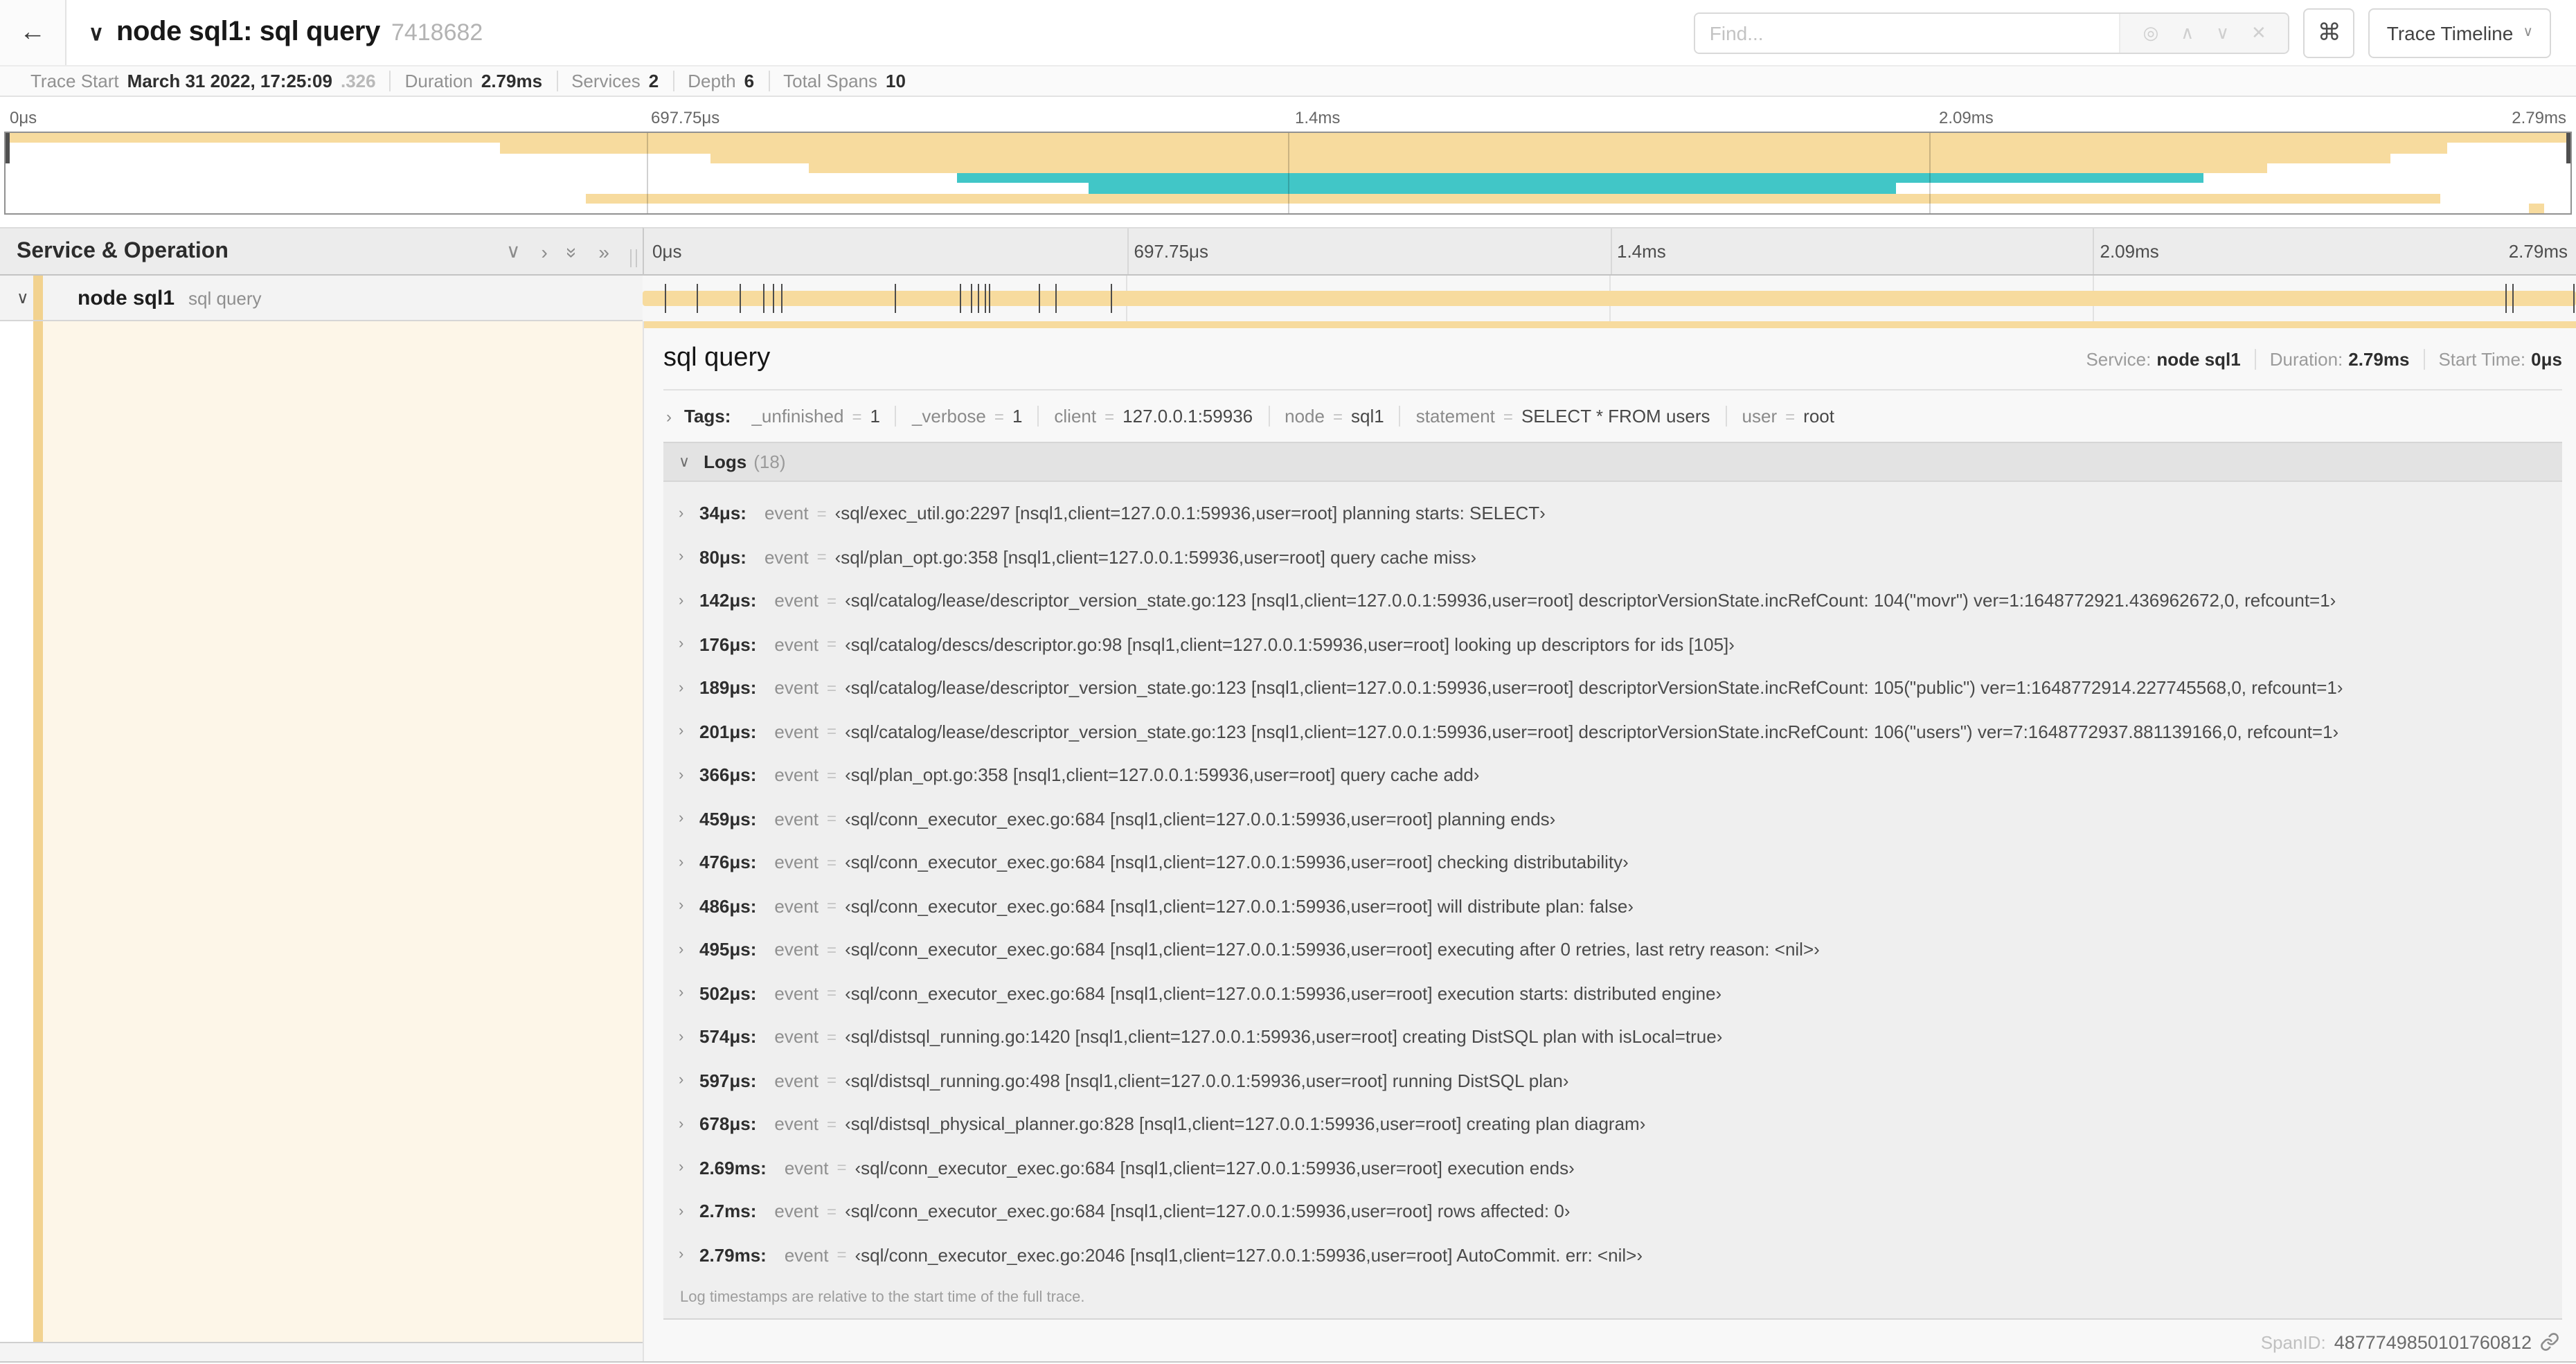  Describe the element at coordinates (896, 81) in the screenshot. I see `summary-value: 10` at that location.